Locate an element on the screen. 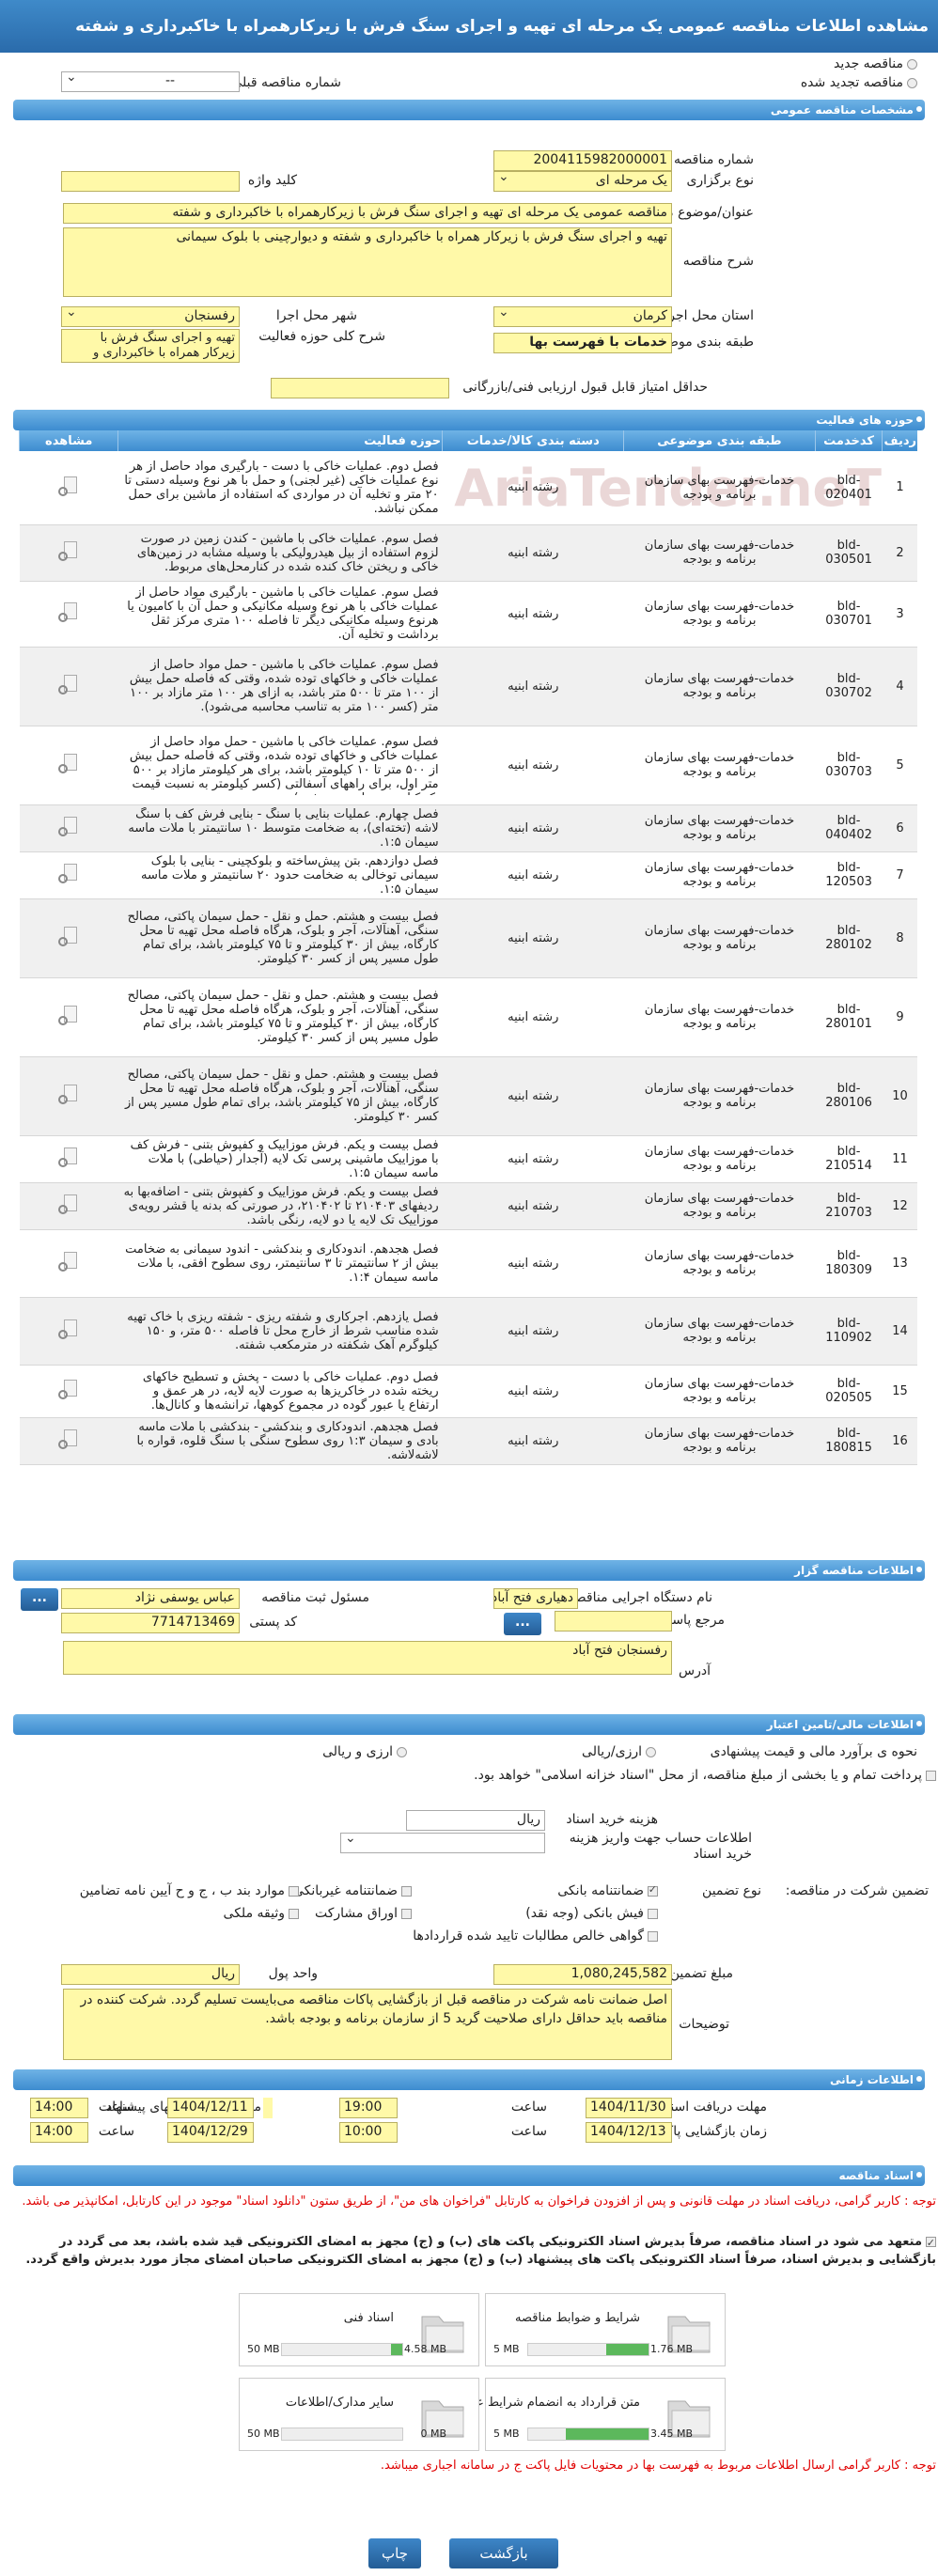 This screenshot has height=2576, width=938. validity-time: 14:00 is located at coordinates (59, 2133).